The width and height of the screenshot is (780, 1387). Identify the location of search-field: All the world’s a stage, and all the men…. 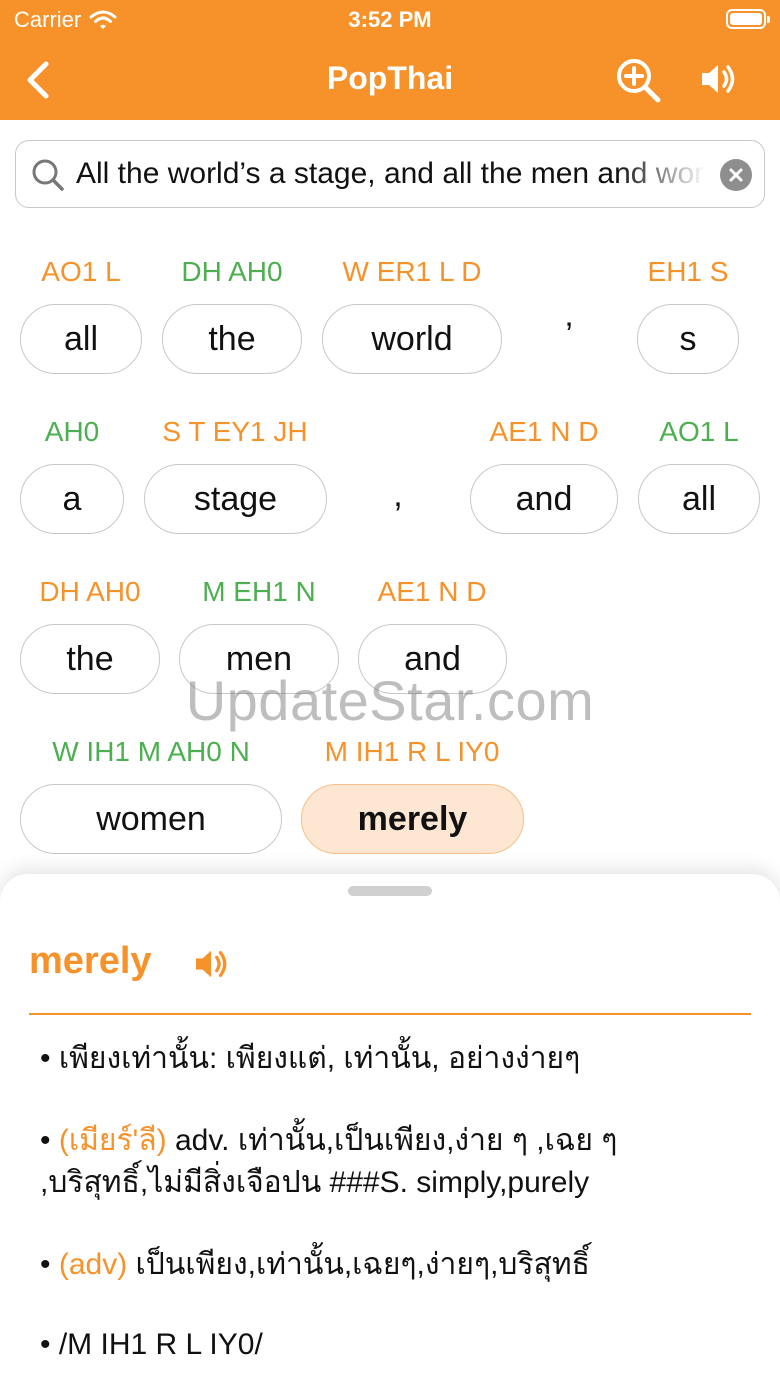
(390, 174).